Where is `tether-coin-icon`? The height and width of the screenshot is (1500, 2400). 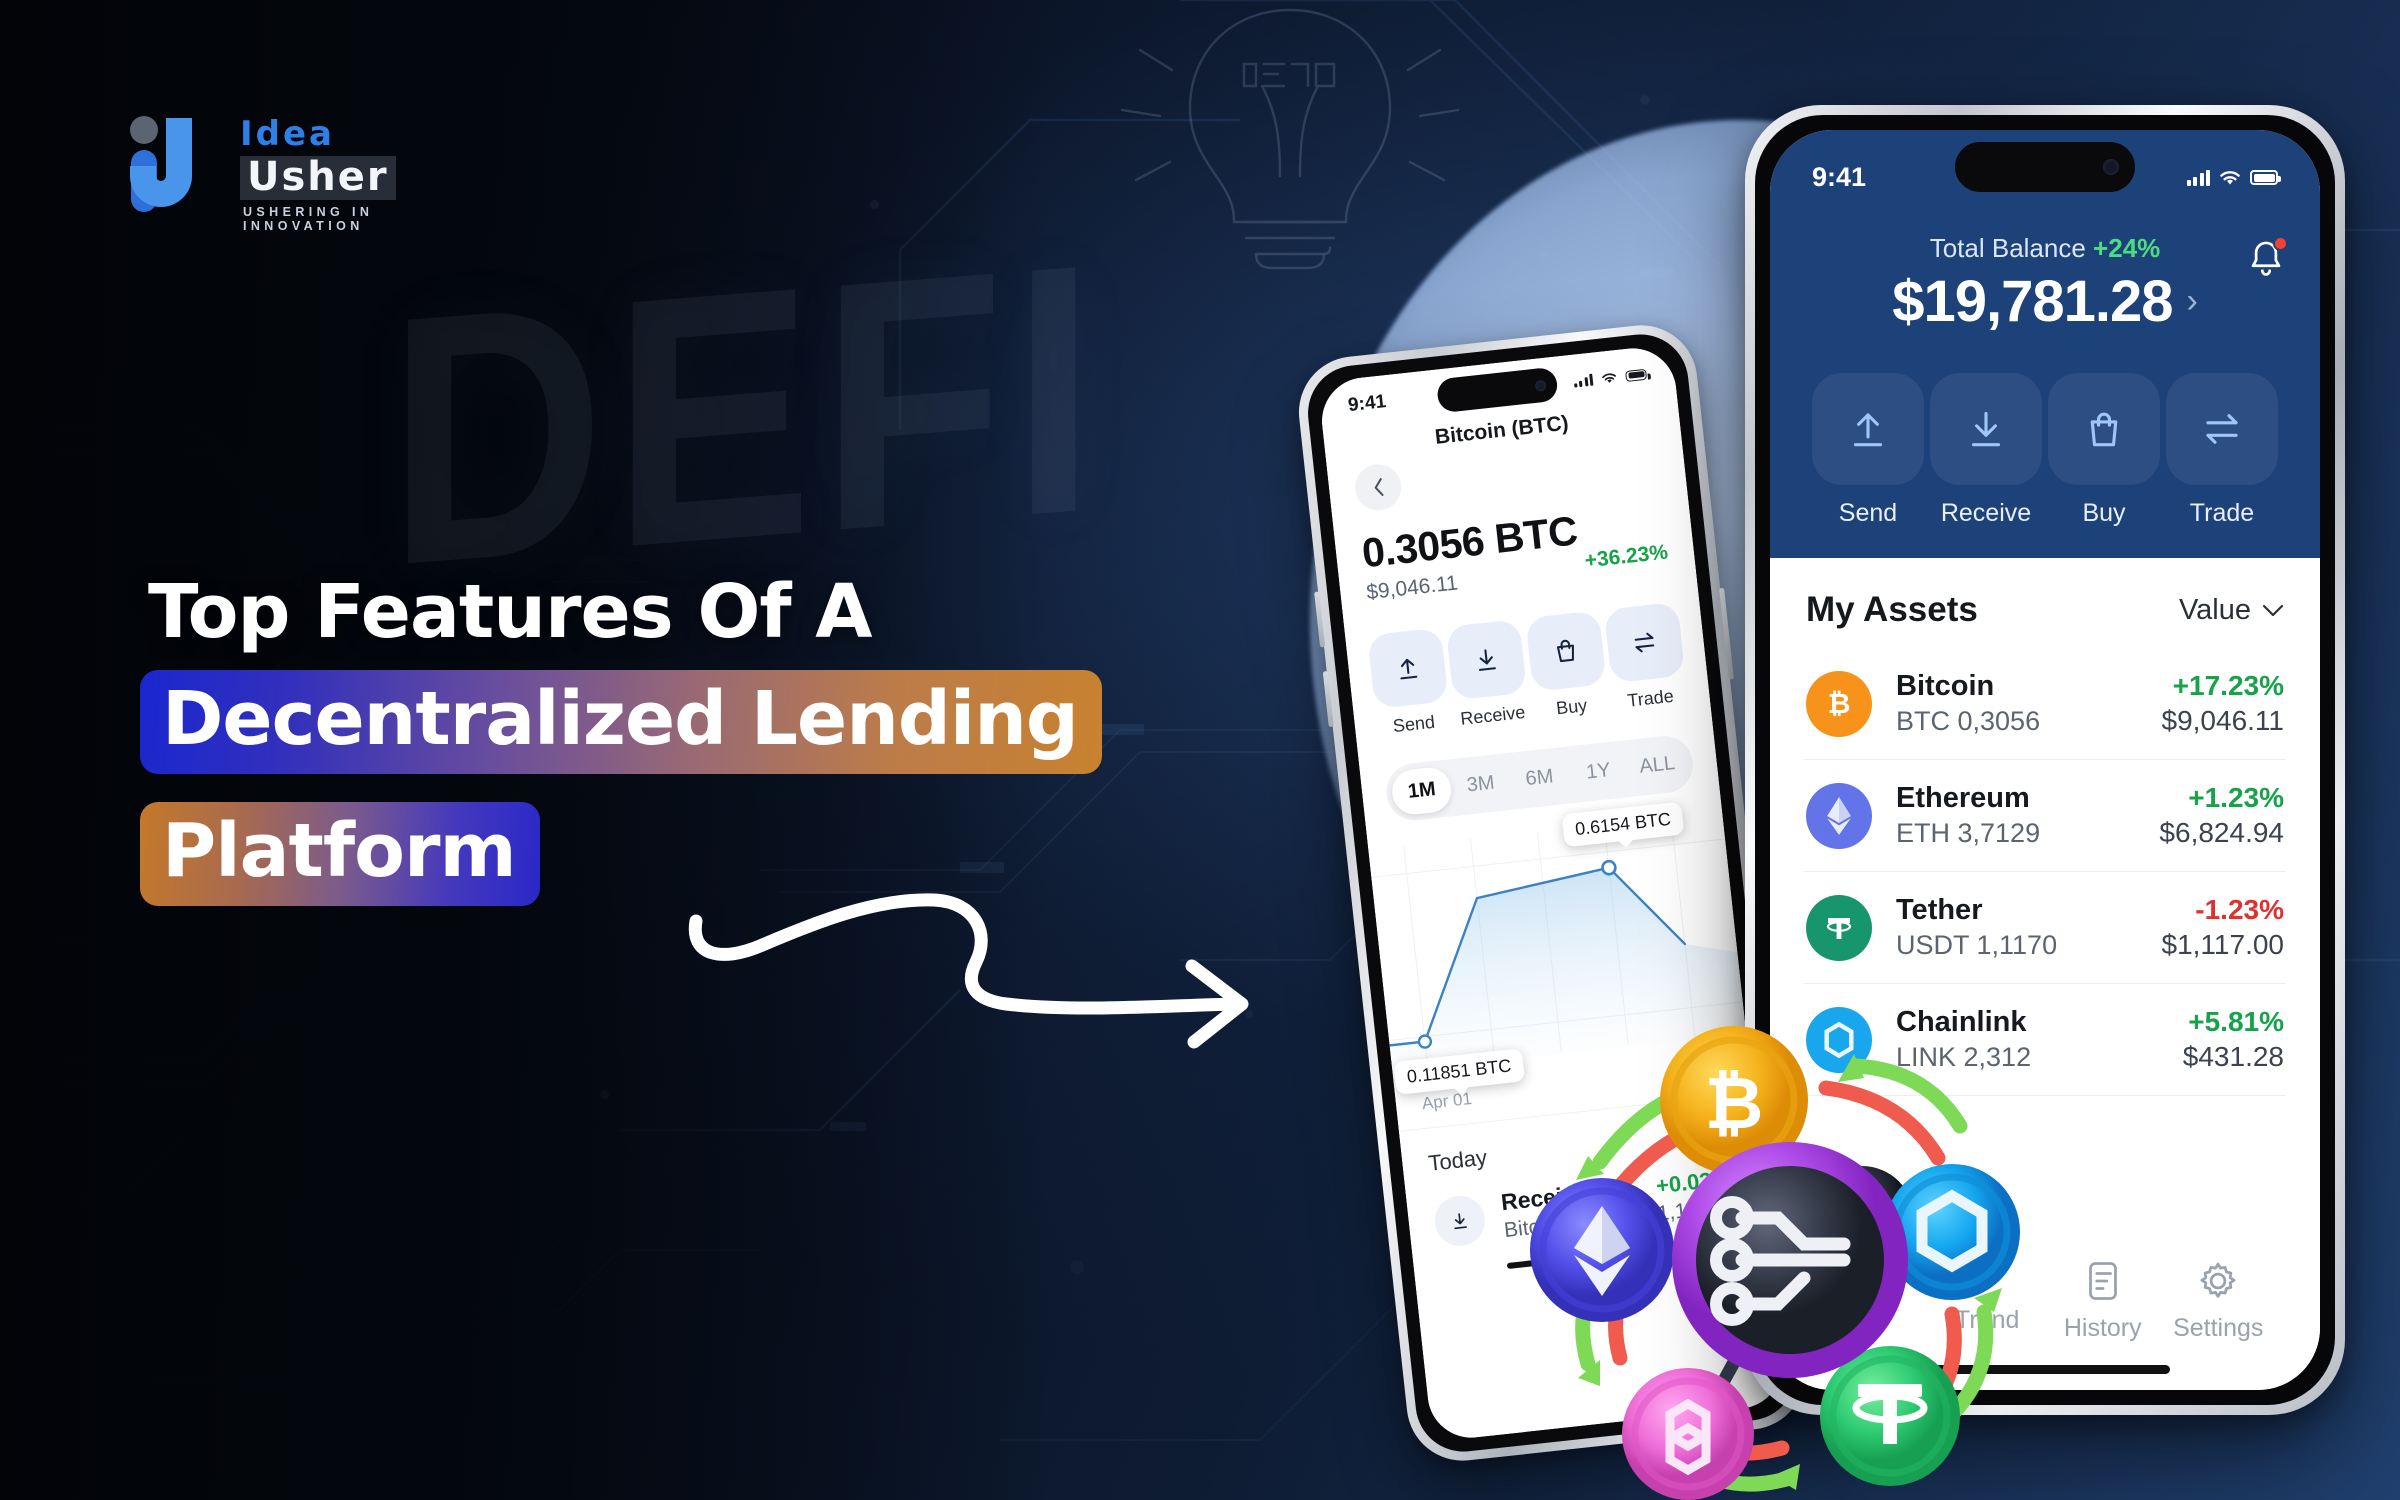
tether-coin-icon is located at coordinates (1890, 1416).